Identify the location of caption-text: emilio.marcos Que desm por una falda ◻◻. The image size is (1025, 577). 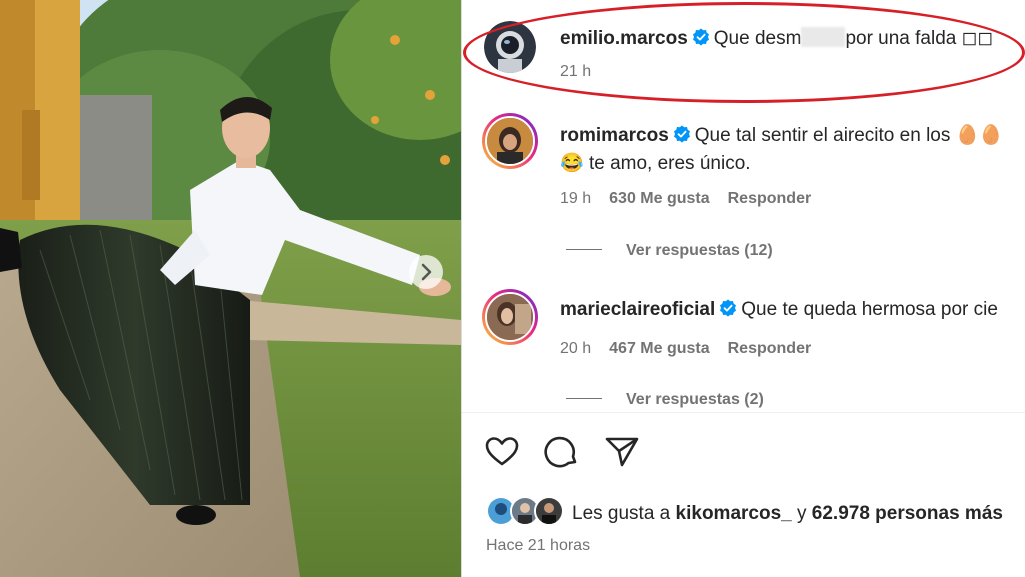
(776, 38).